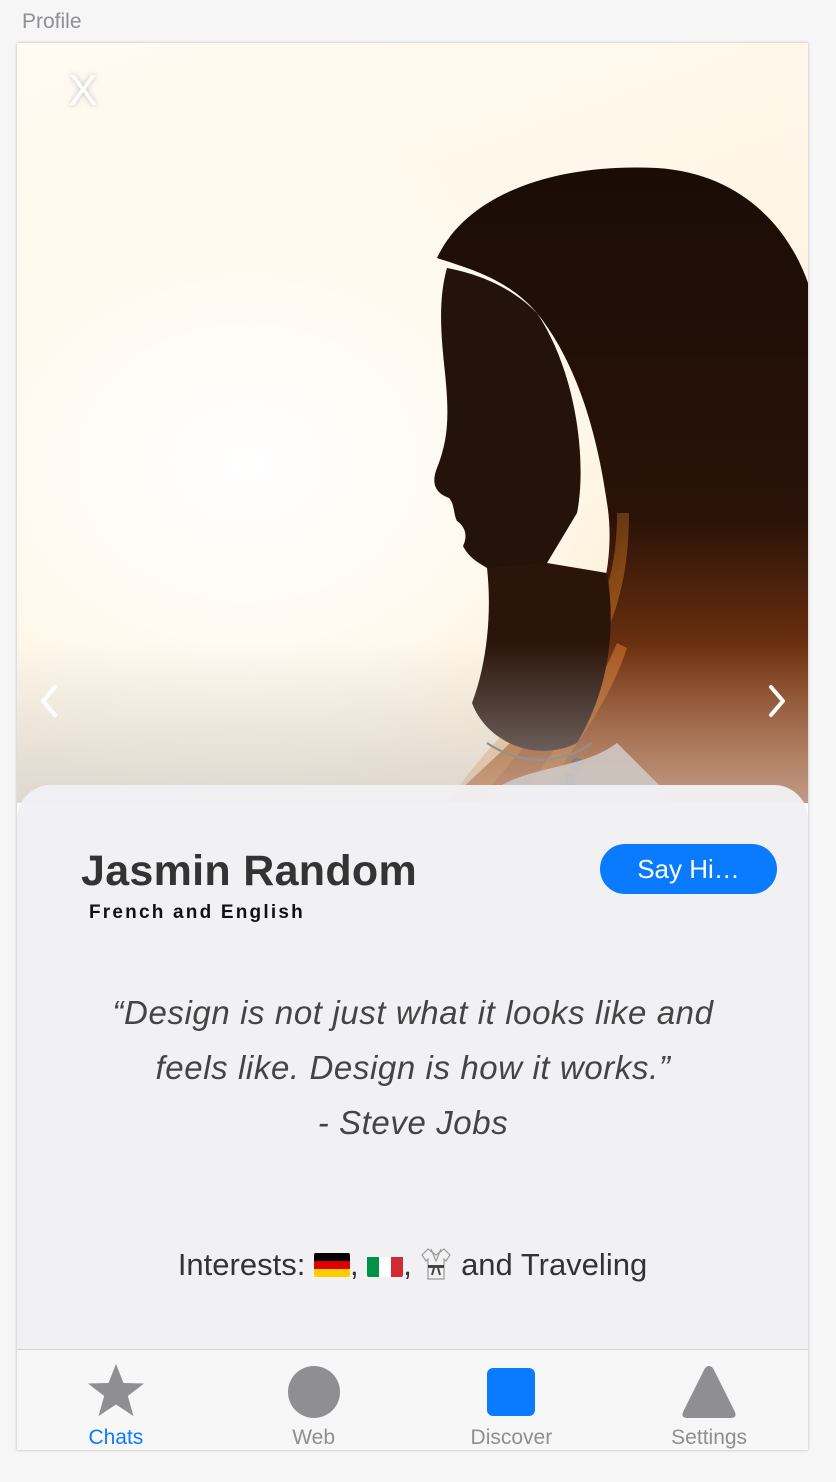 Image resolution: width=836 pixels, height=1482 pixels. What do you see at coordinates (511, 1392) in the screenshot?
I see `square-icon` at bounding box center [511, 1392].